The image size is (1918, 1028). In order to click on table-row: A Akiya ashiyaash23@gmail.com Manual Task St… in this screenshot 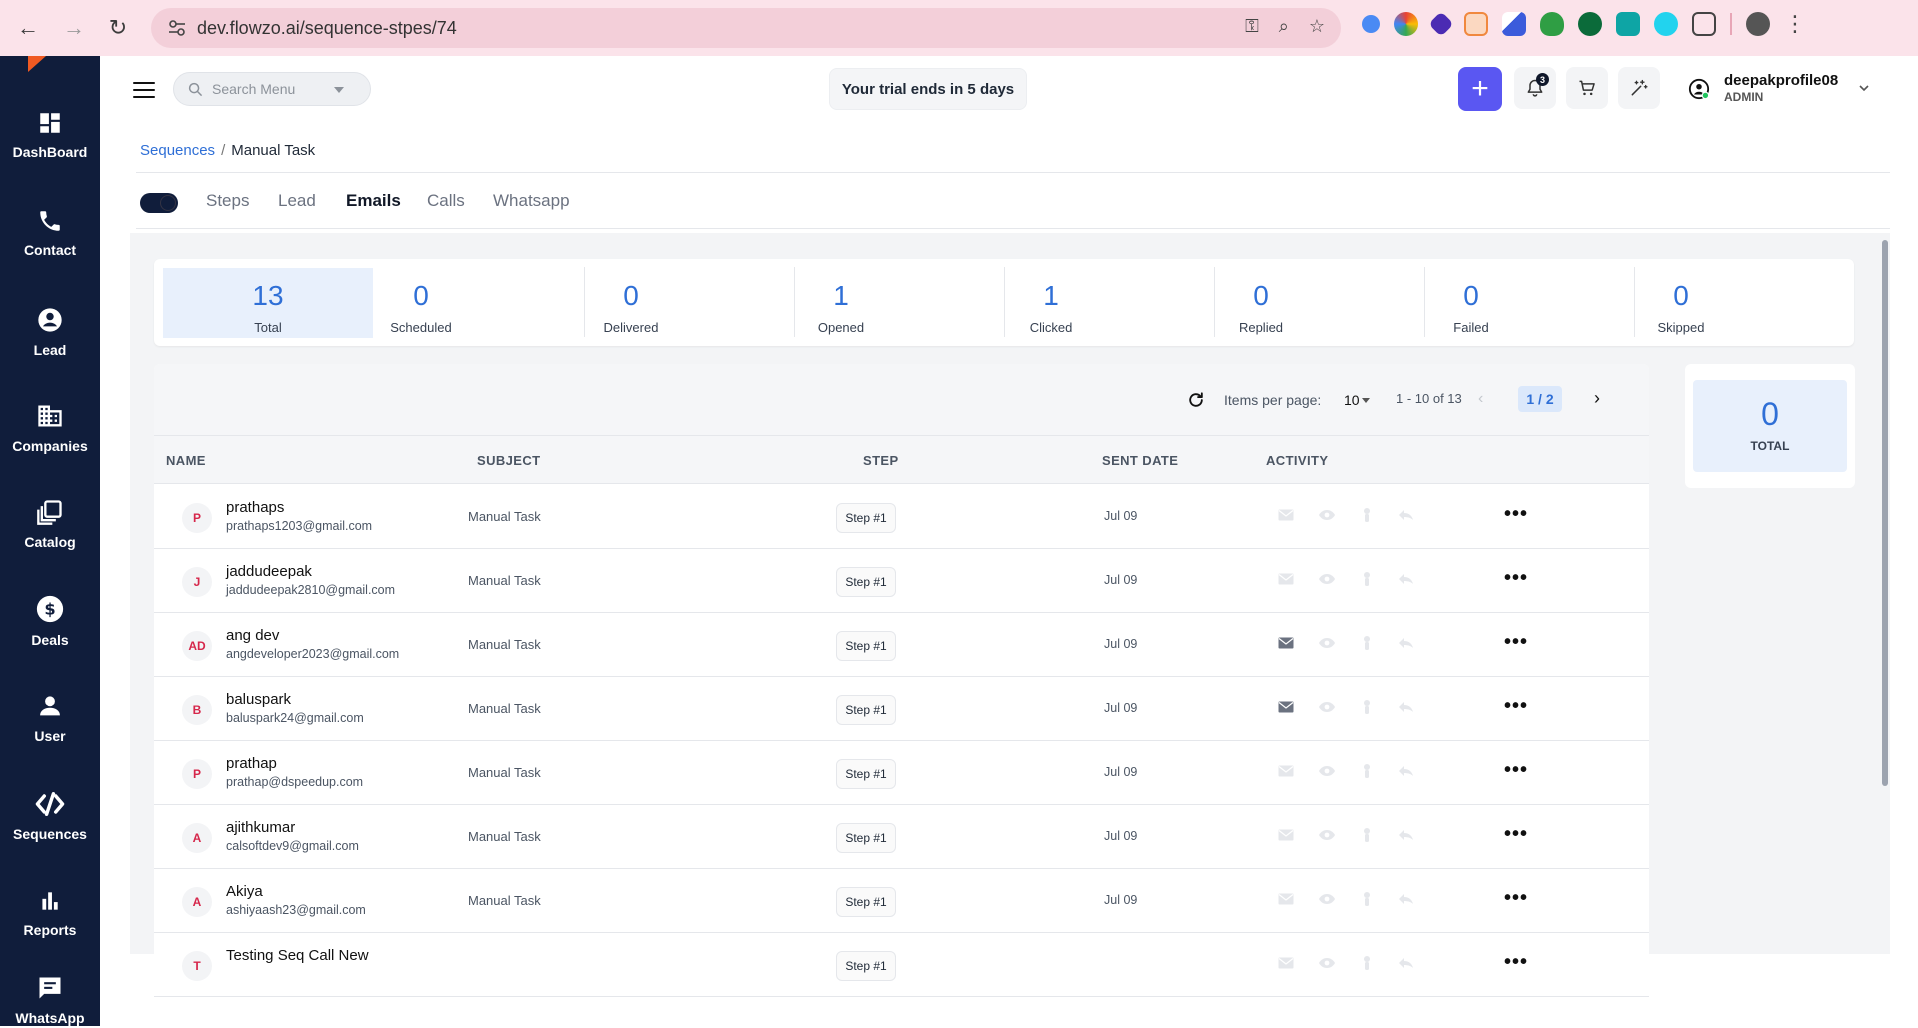, I will do `click(901, 901)`.